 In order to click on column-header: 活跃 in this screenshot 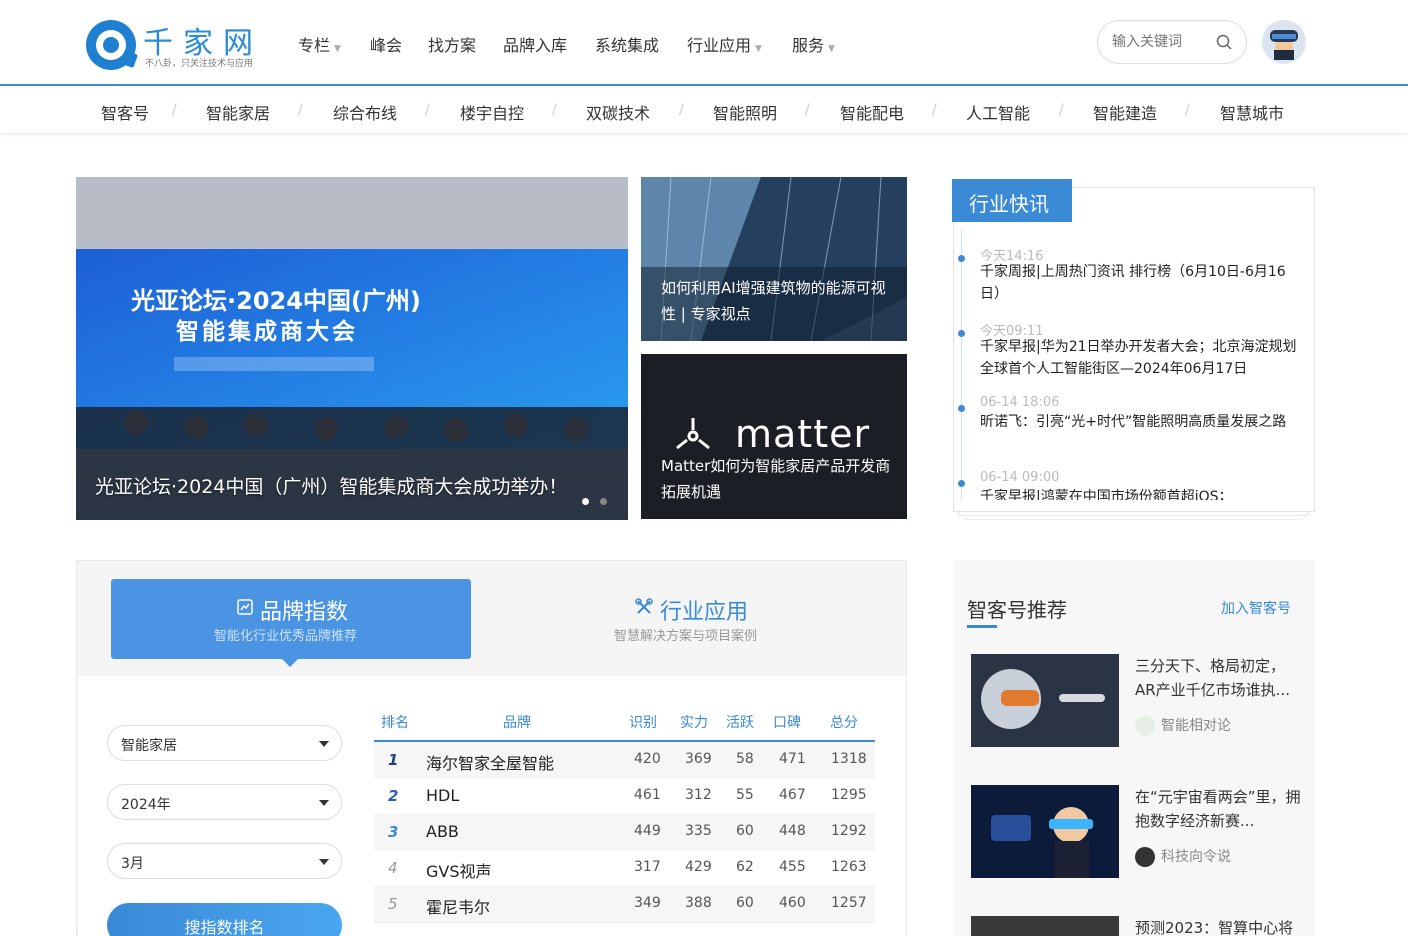, I will do `click(740, 723)`.